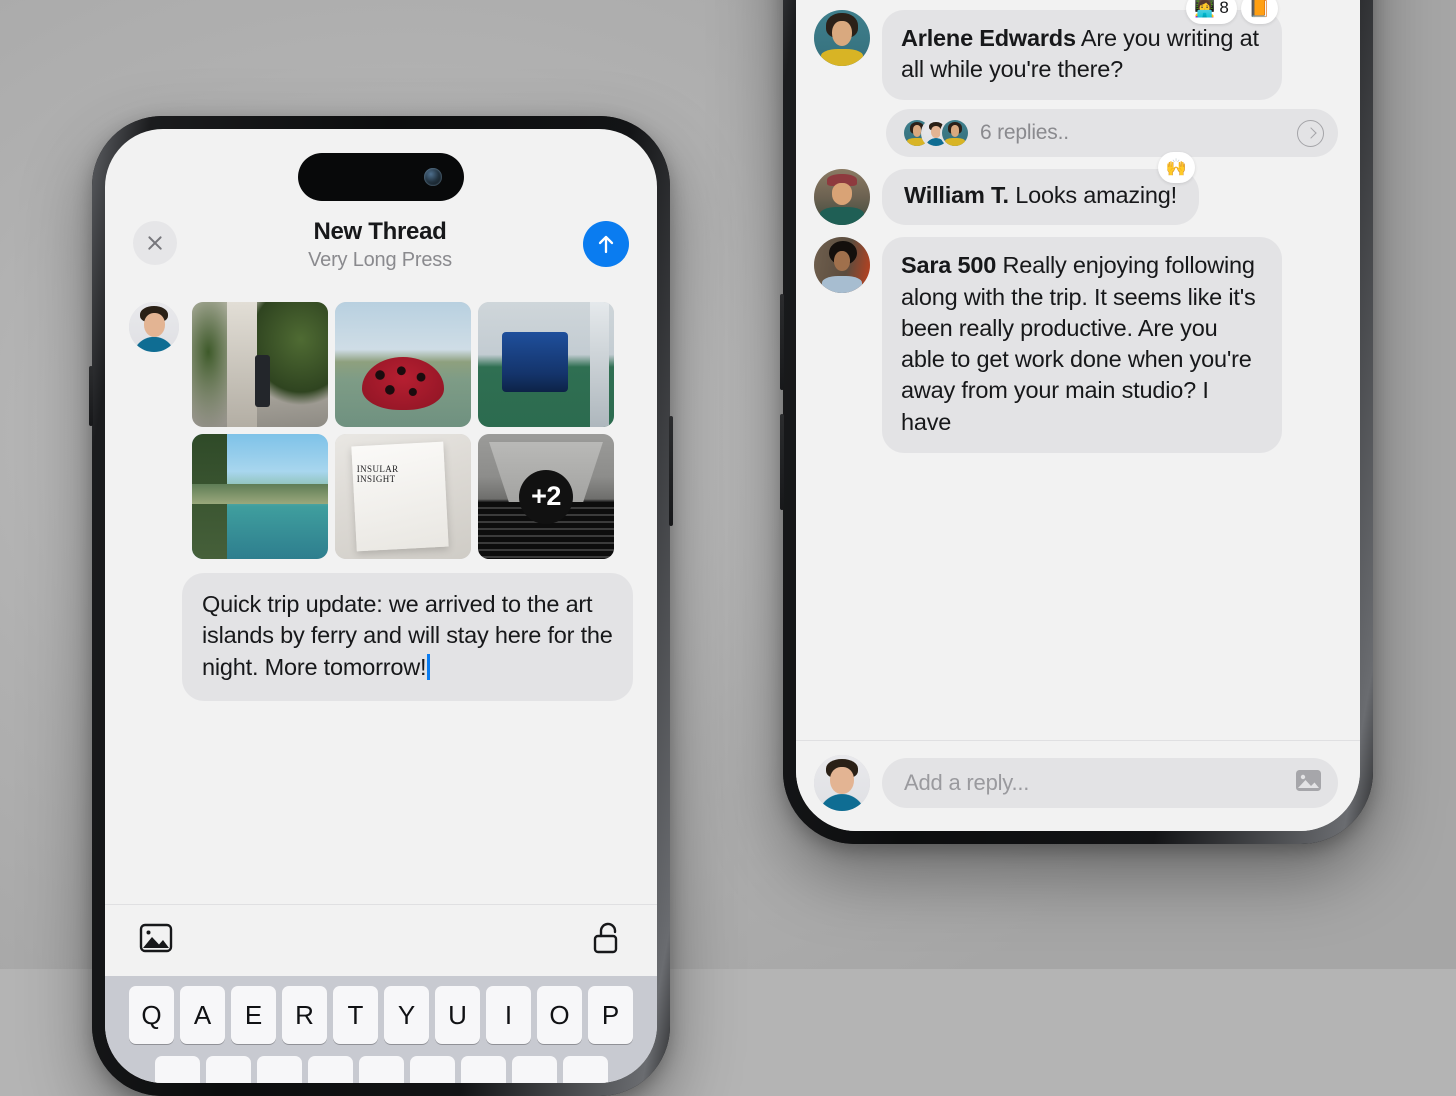  I want to click on reaction-emoji: 👩‍💻, so click(1205, 9).